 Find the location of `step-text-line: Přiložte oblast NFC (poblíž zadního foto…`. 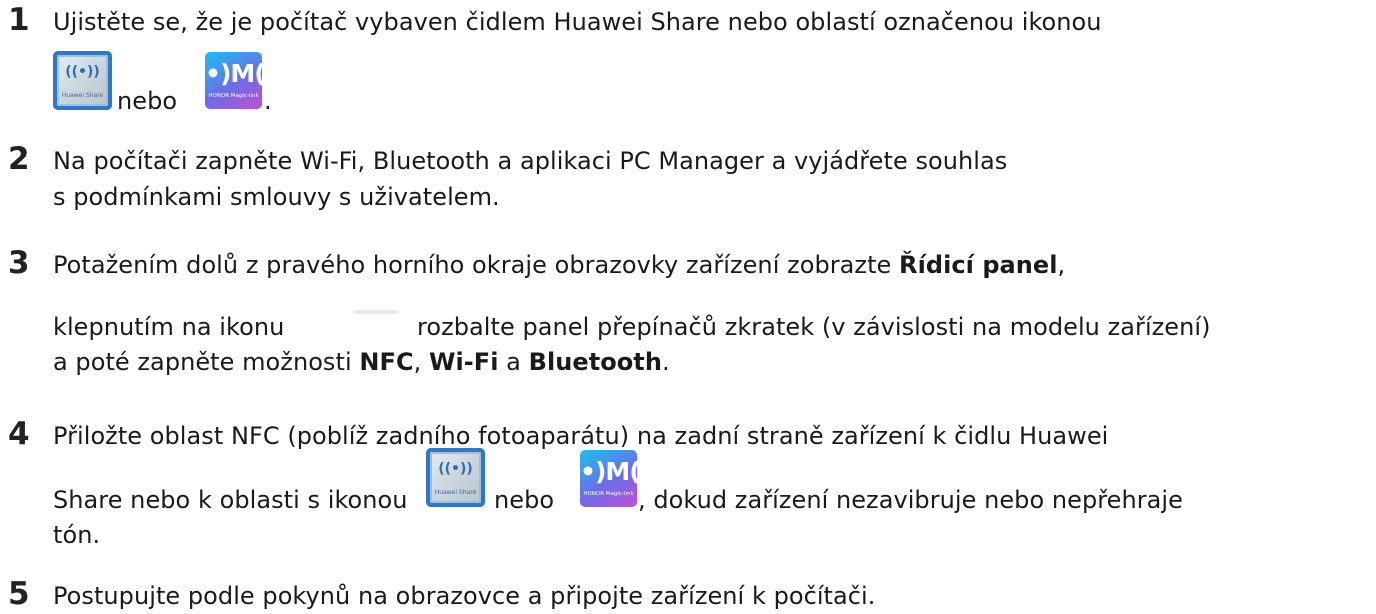

step-text-line: Přiložte oblast NFC (poblíž zadního foto… is located at coordinates (581, 436).